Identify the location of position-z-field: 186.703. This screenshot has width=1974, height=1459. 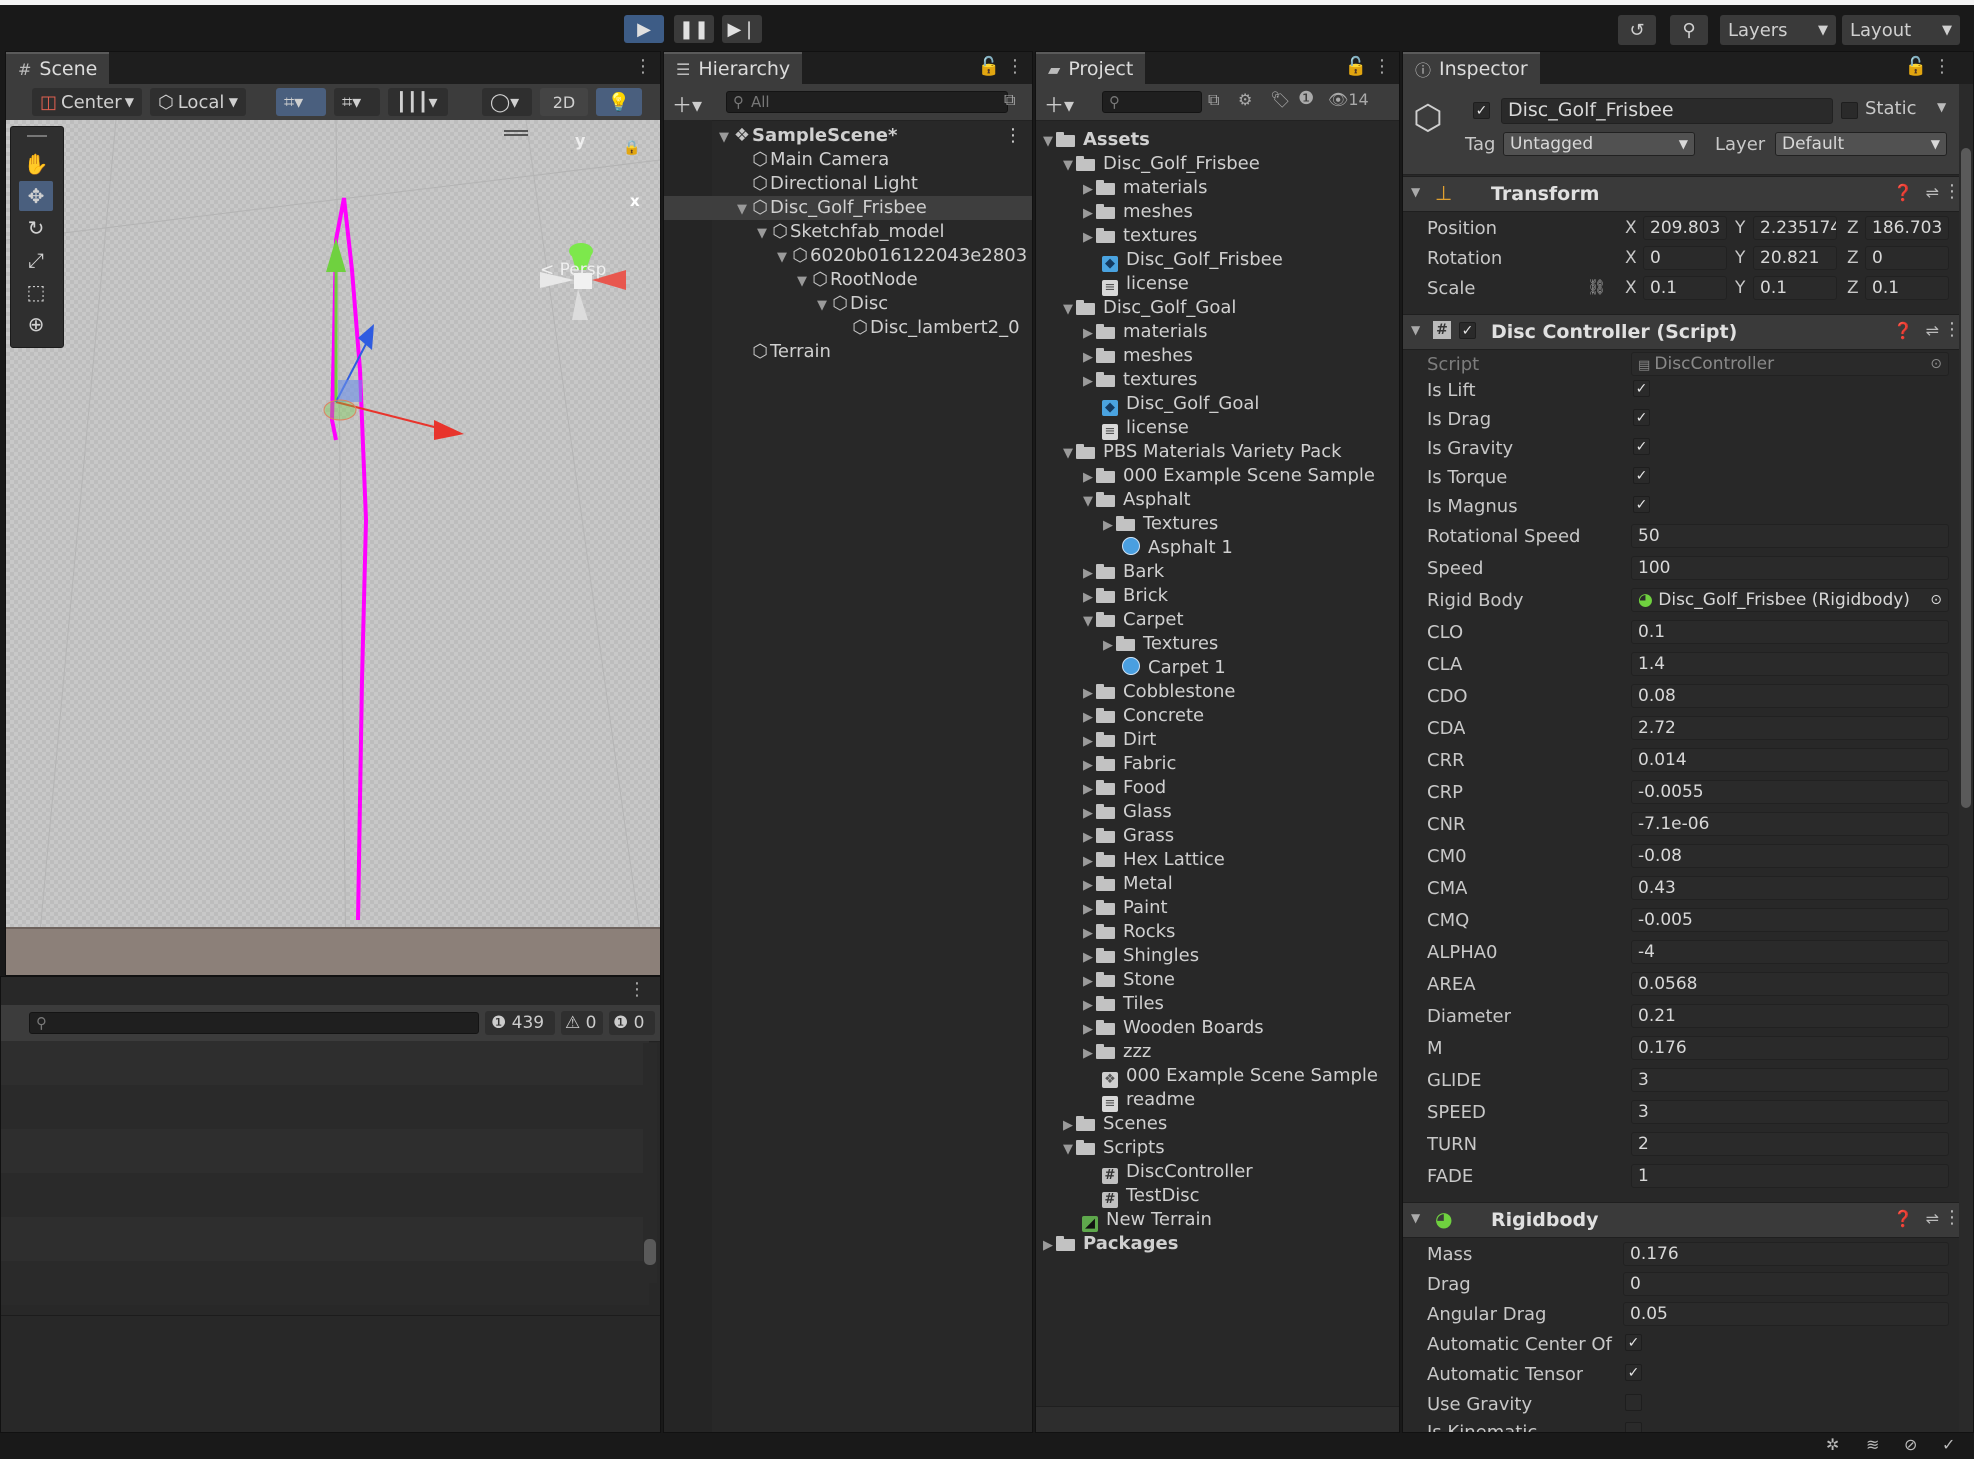
(1907, 228).